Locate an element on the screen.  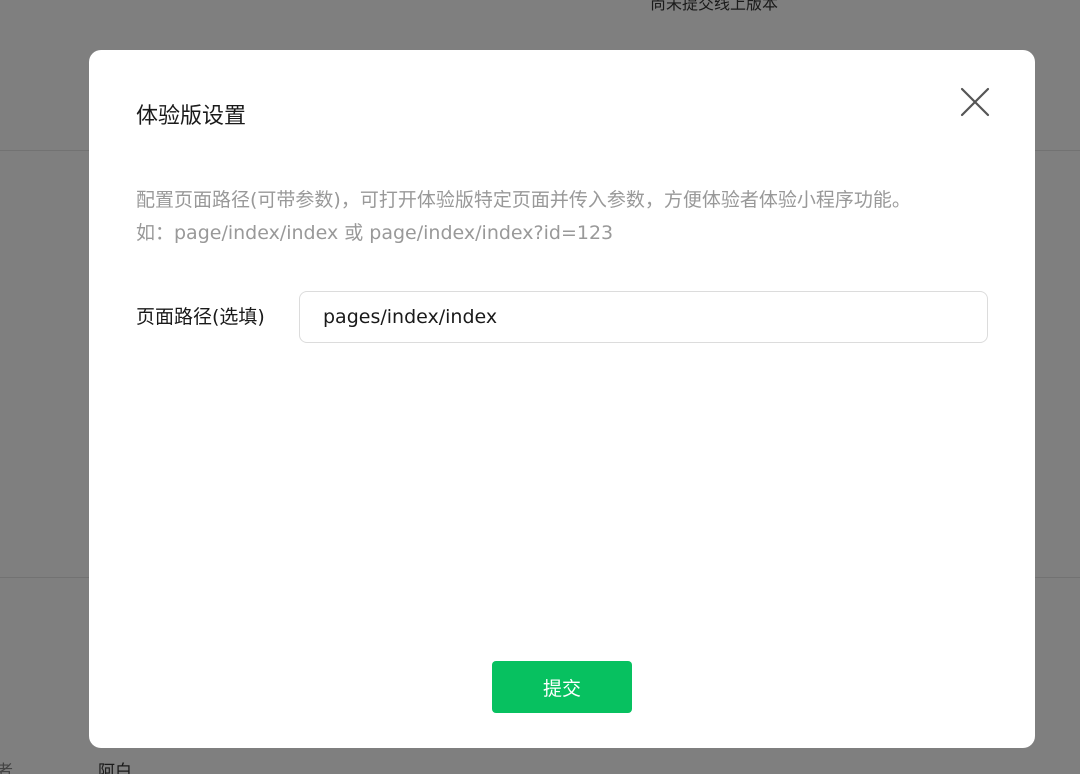
close-button is located at coordinates (975, 102).